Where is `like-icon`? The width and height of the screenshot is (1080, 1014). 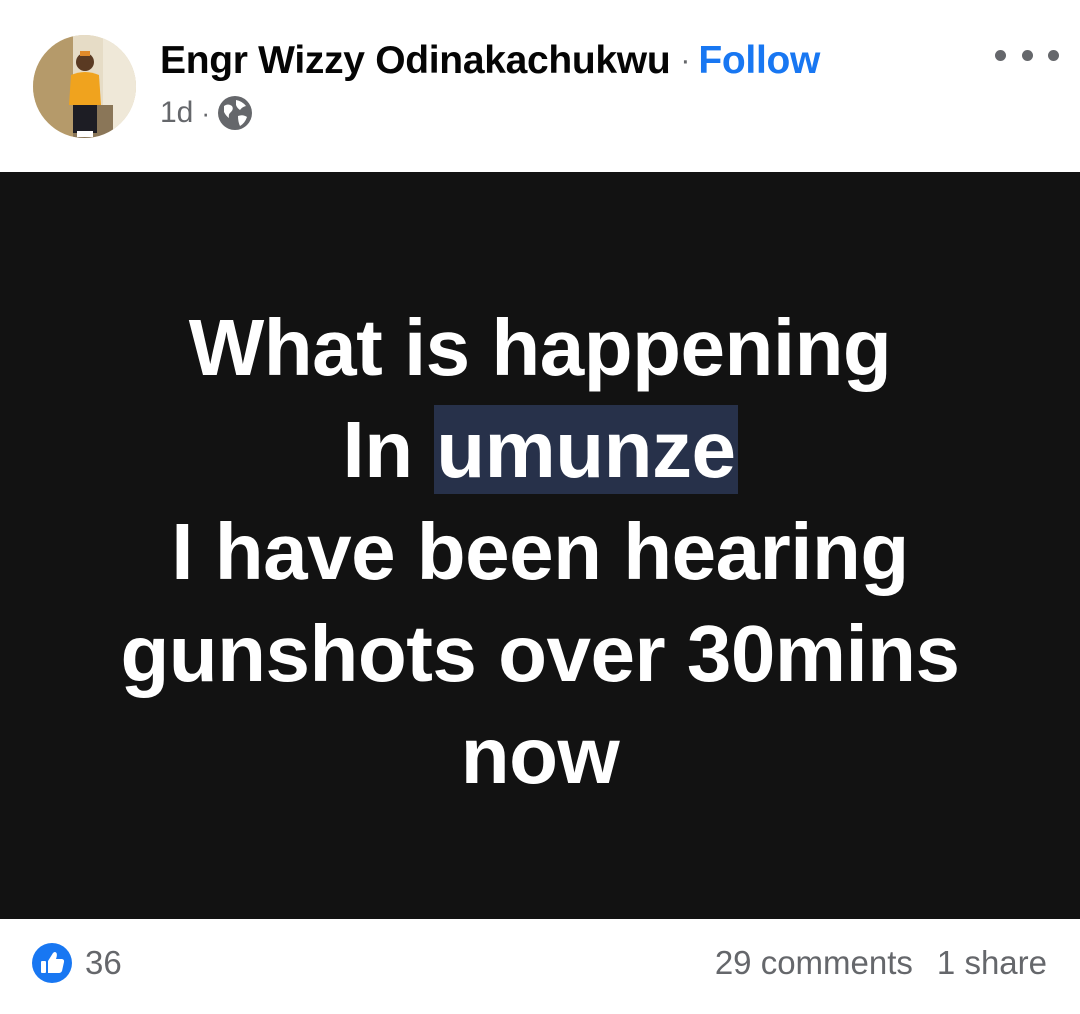 like-icon is located at coordinates (52, 963).